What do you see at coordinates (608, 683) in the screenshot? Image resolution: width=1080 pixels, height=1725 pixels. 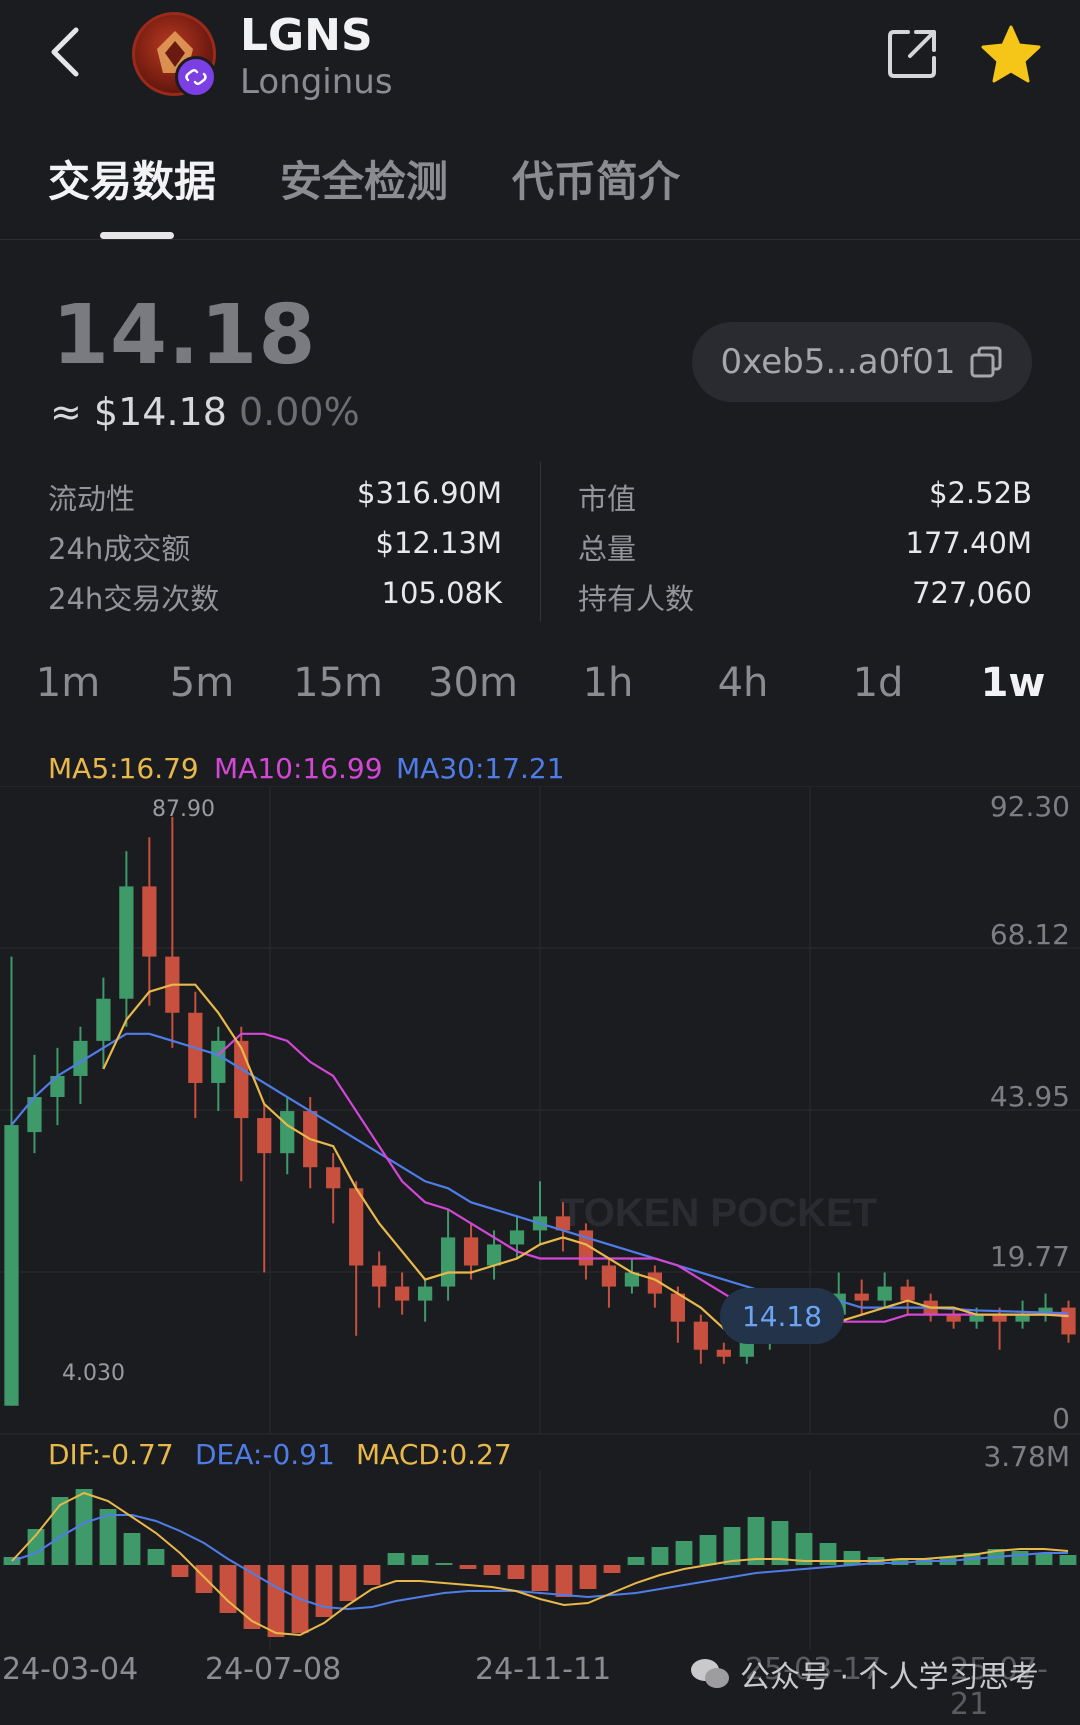 I see `interval-1h: 1h` at bounding box center [608, 683].